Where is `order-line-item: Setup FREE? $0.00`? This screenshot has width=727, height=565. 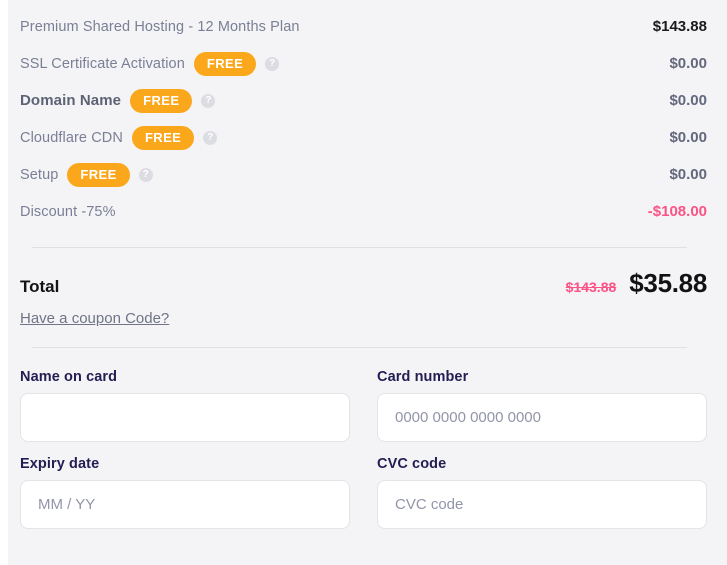 order-line-item: Setup FREE? $0.00 is located at coordinates (363, 174).